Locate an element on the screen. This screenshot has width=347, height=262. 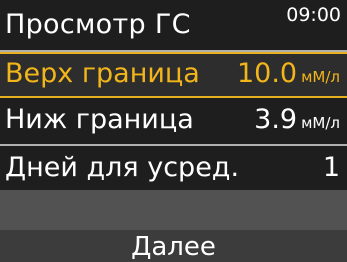
upper-limit-value: 10.0 мМ/л is located at coordinates (288, 75).